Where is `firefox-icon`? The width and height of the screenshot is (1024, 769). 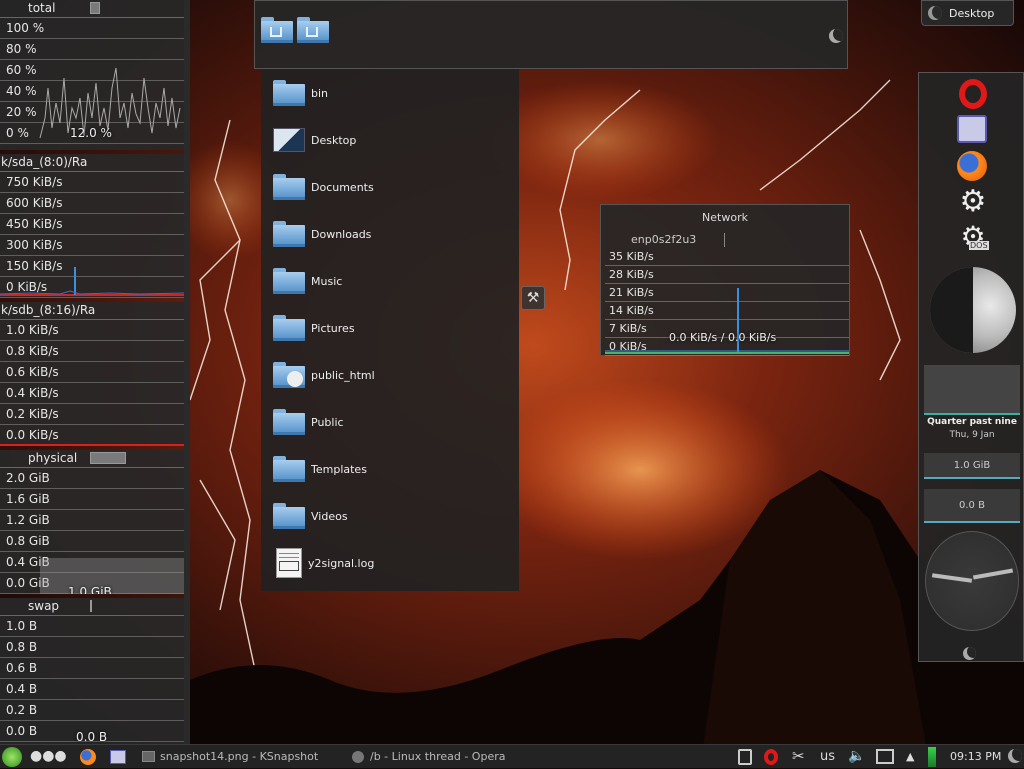
firefox-icon is located at coordinates (973, 167).